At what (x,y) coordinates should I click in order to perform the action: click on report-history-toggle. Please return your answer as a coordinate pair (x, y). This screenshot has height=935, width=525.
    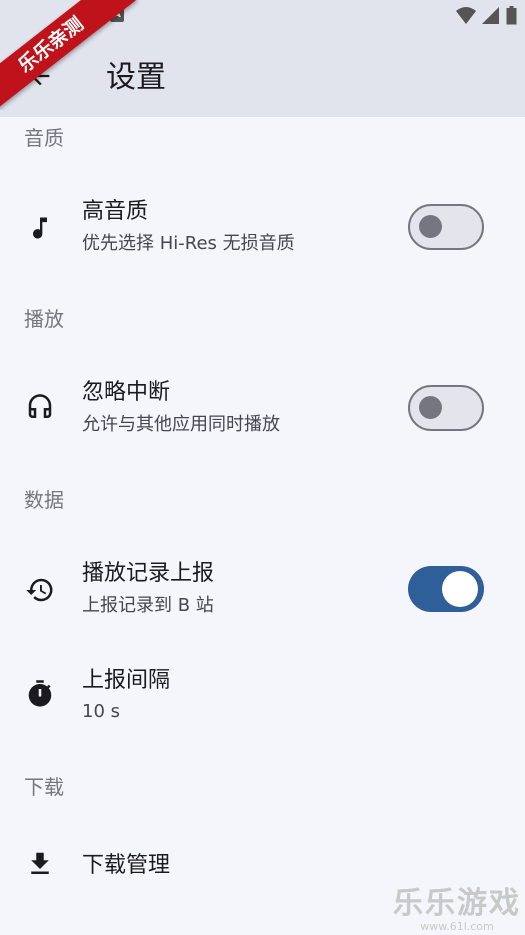
    Looking at the image, I should click on (446, 589).